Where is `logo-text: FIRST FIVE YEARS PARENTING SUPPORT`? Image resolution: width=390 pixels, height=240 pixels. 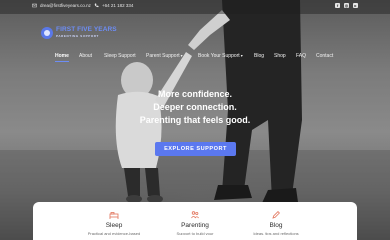
logo-text: FIRST FIVE YEARS PARENTING SUPPORT is located at coordinates (86, 32).